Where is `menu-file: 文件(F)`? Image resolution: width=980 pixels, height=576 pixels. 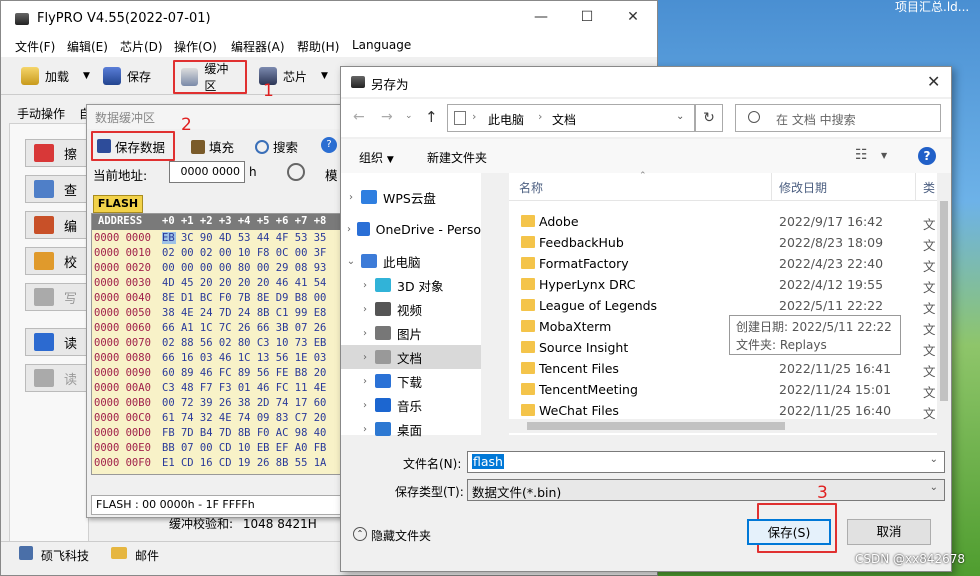
menu-file: 文件(F) is located at coordinates (35, 46).